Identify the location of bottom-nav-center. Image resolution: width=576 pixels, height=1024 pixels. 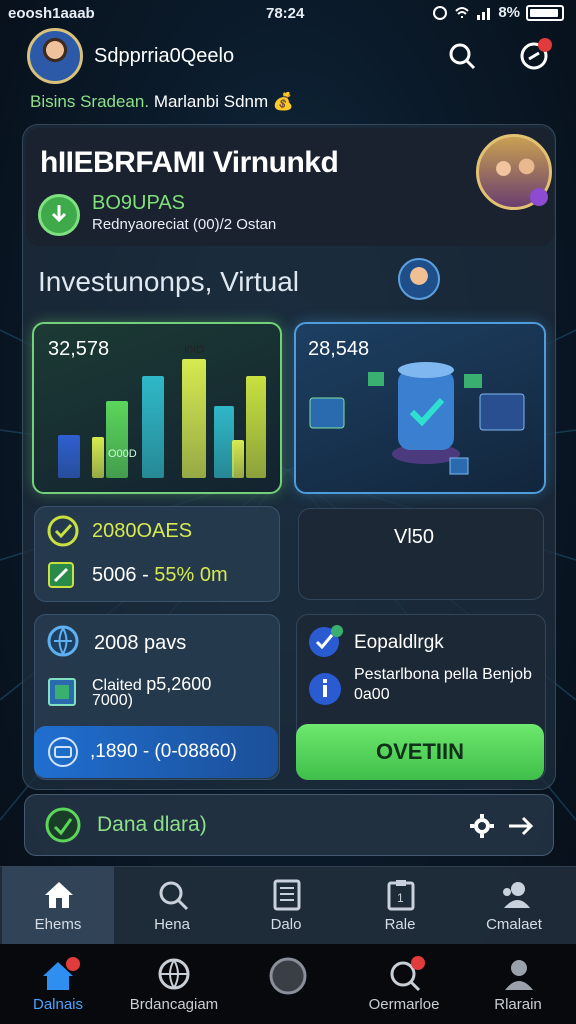
(288, 984).